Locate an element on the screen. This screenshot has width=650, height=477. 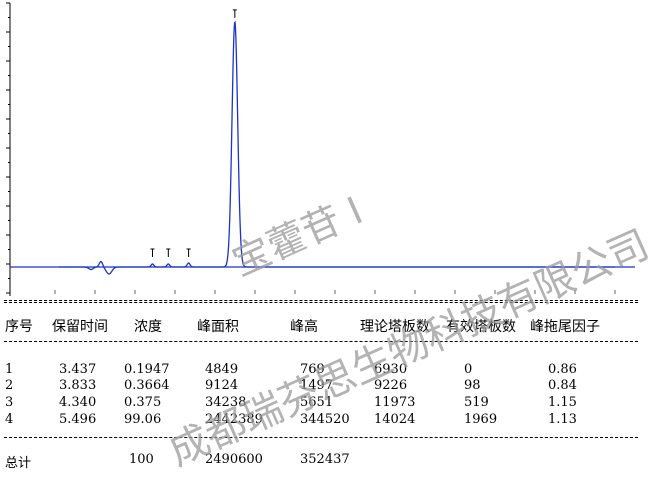
header-concentration: 浓度 is located at coordinates (148, 327).